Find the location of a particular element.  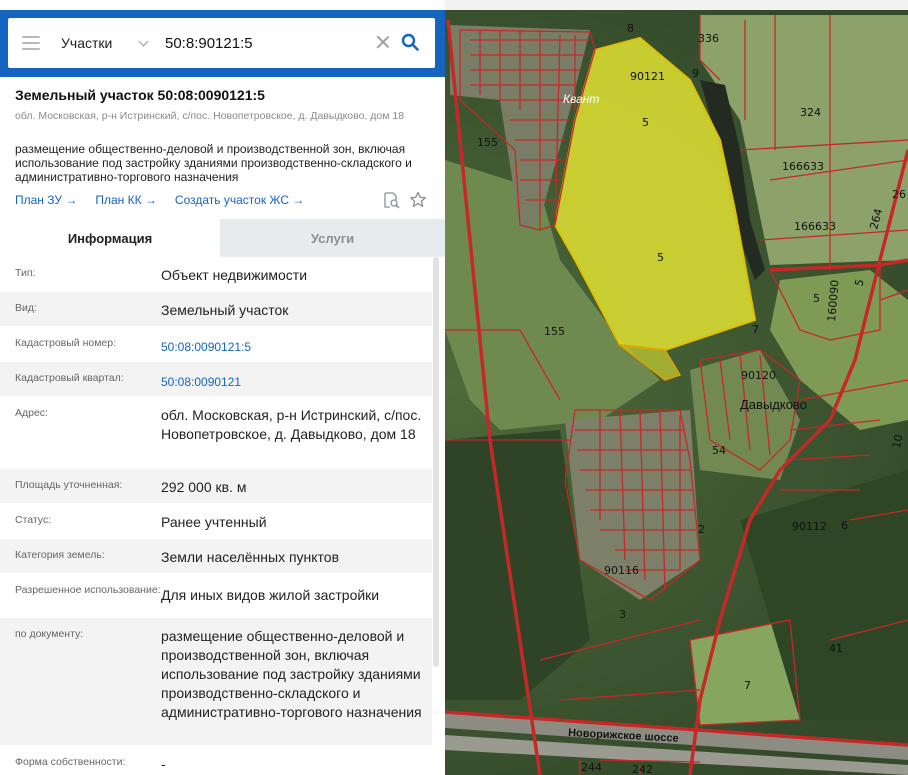

search-type-select: Участки is located at coordinates (100, 43).